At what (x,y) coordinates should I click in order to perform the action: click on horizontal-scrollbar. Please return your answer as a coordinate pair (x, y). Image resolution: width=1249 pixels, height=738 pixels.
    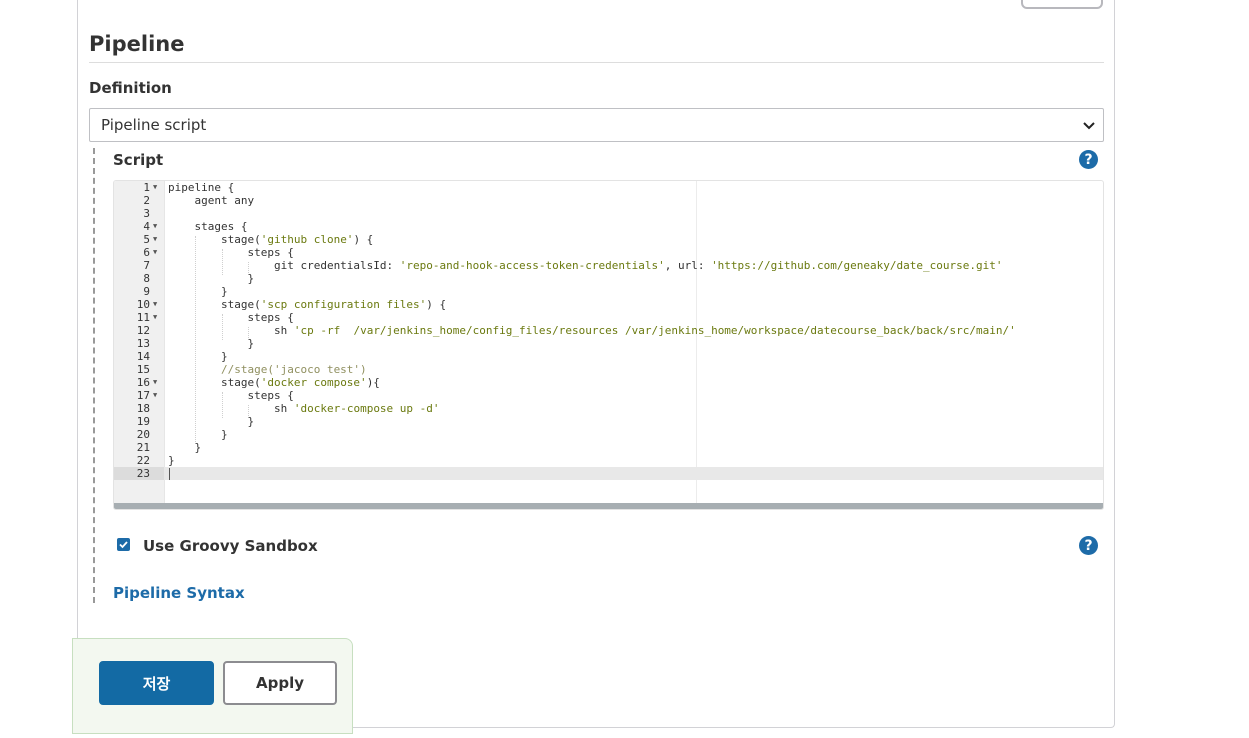
    Looking at the image, I should click on (608, 506).